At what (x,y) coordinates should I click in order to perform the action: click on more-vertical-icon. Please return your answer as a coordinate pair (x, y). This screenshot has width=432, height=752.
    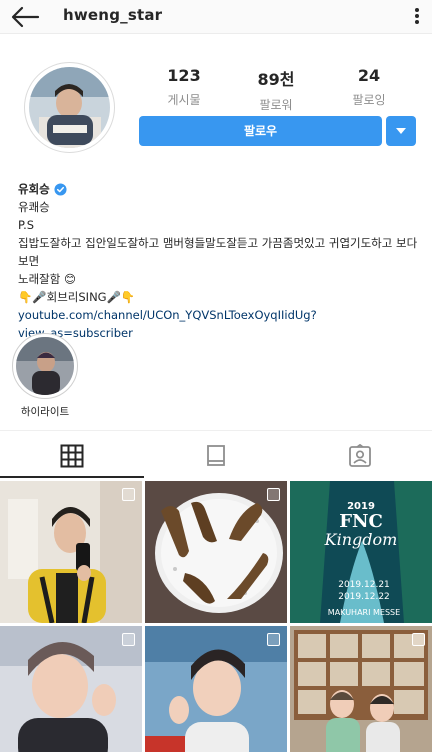
    Looking at the image, I should click on (417, 16).